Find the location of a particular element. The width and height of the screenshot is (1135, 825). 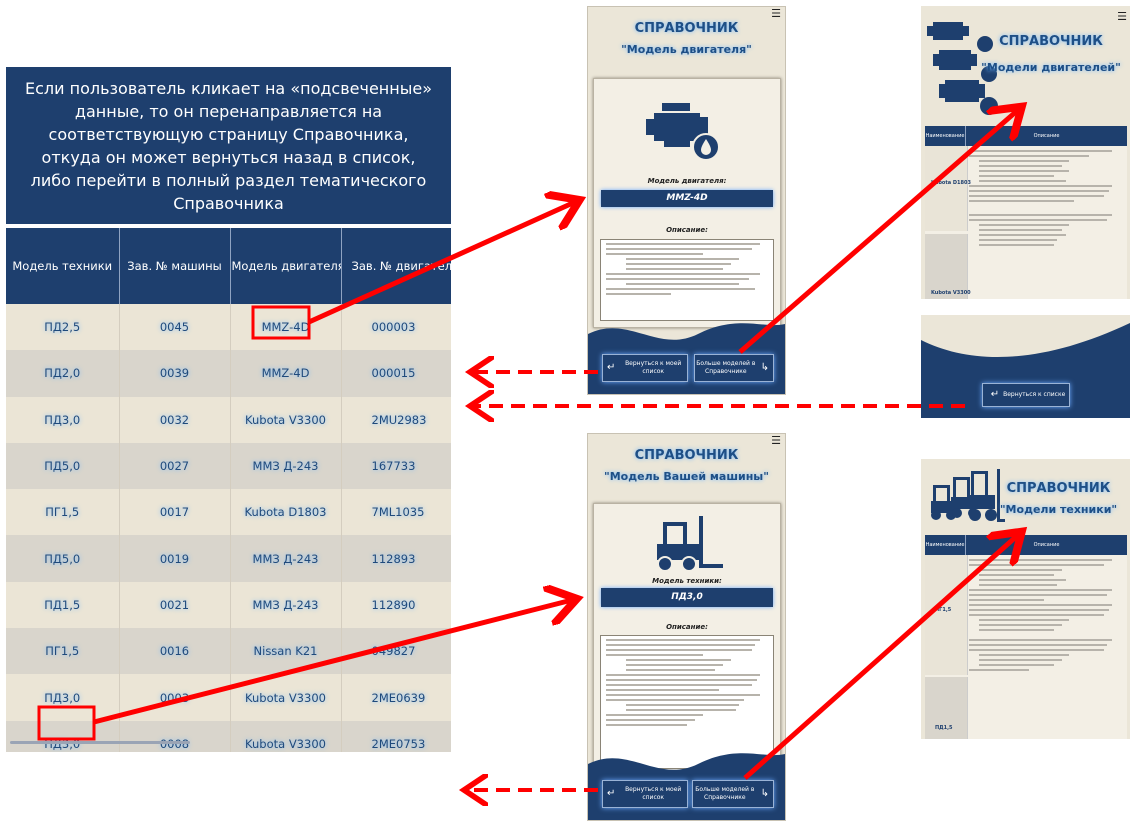

arrow-to-machine-page is located at coordinates (332, 662).